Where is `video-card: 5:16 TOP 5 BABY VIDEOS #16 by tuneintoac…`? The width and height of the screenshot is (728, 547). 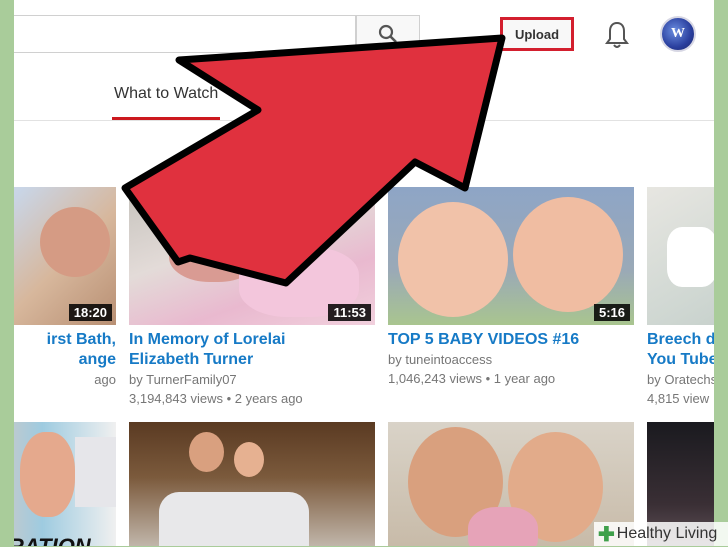 video-card: 5:16 TOP 5 BABY VIDEOS #16 by tuneintoac… is located at coordinates (511, 287).